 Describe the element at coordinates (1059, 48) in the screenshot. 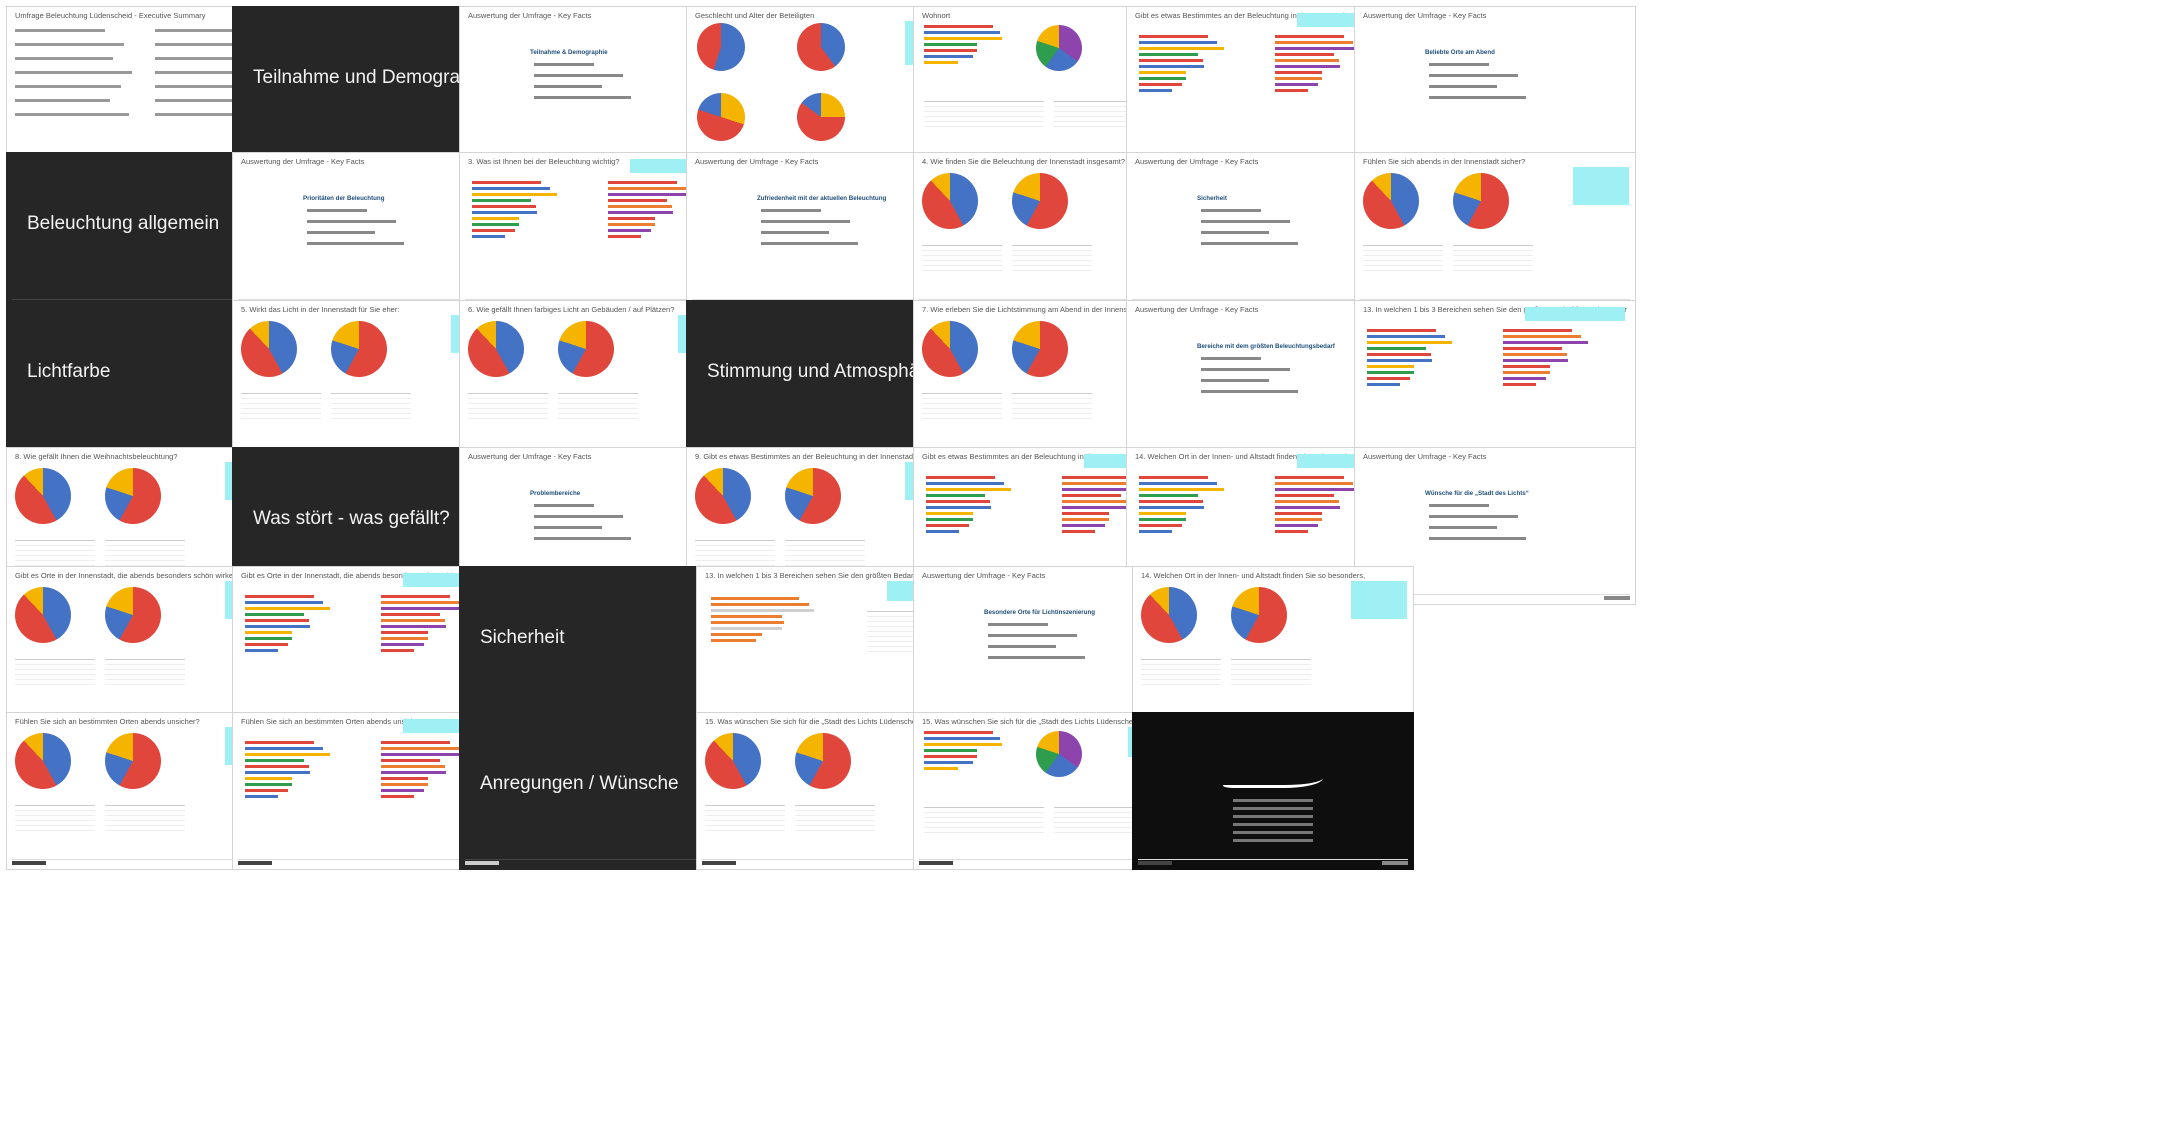

I see `pie-chart` at that location.